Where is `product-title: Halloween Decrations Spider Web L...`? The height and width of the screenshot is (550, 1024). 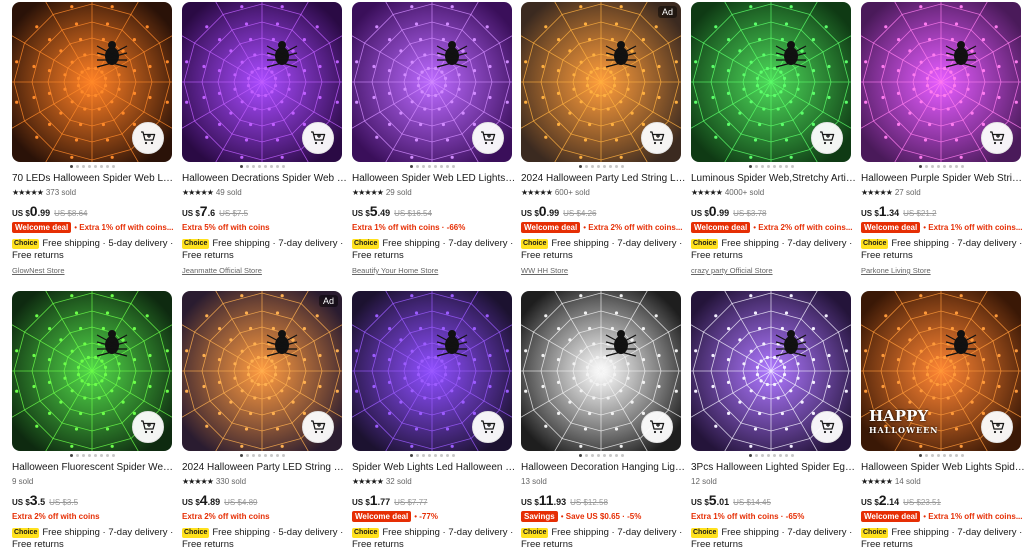 product-title: Halloween Decrations Spider Web L... is located at coordinates (264, 178).